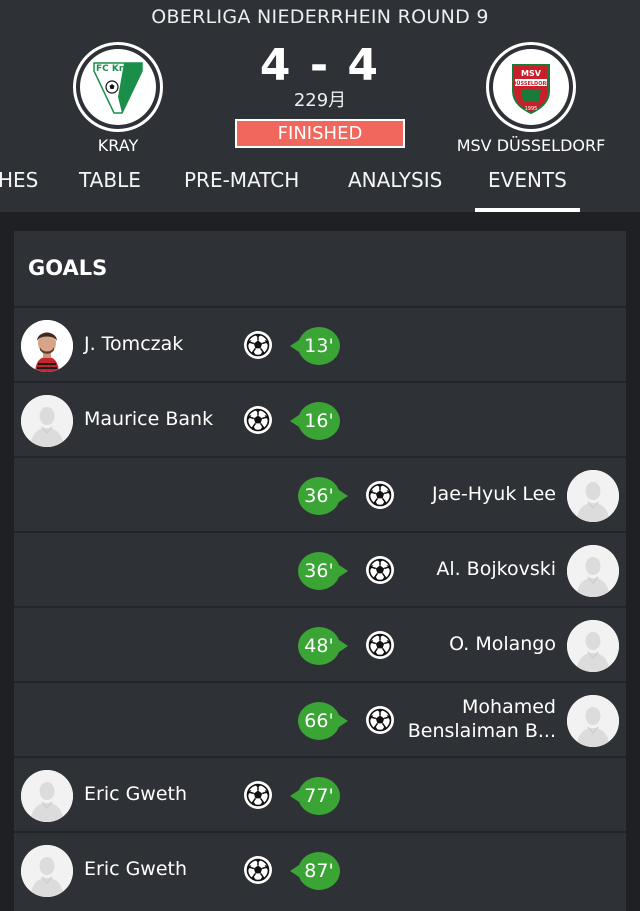  What do you see at coordinates (494, 494) in the screenshot?
I see `player-name: Jae-Hyuk Lee` at bounding box center [494, 494].